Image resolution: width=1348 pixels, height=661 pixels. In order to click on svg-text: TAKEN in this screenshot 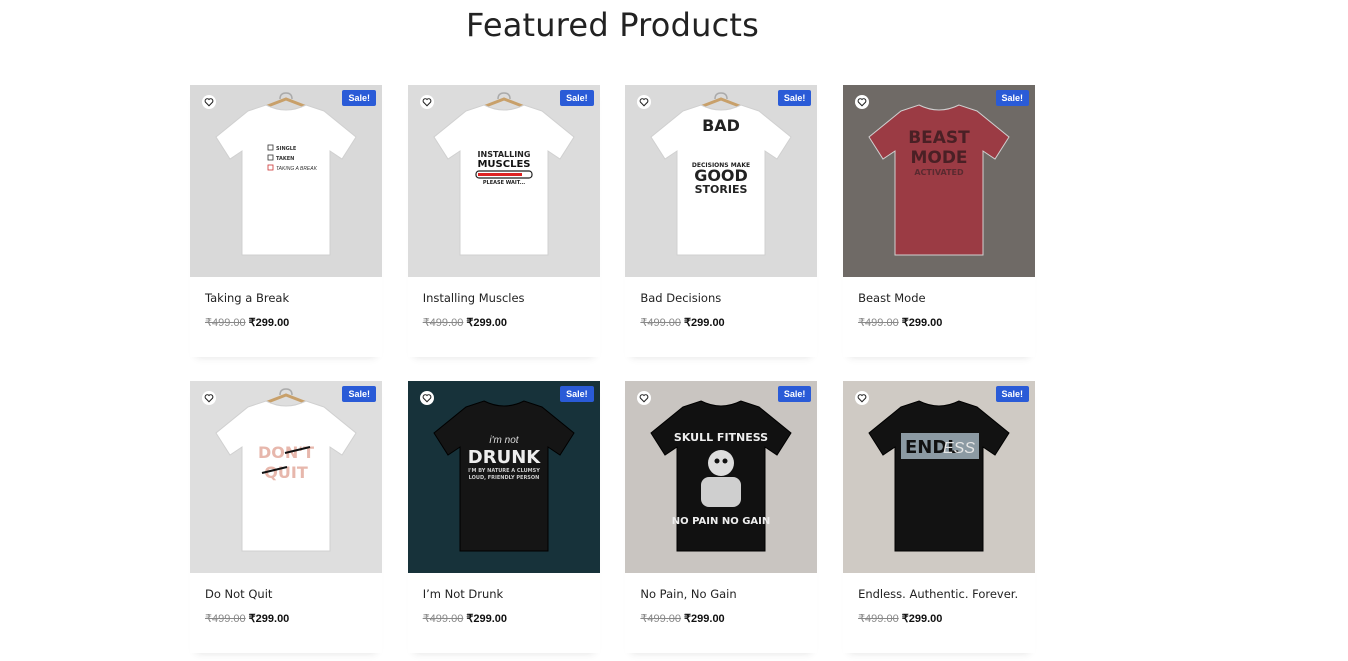, I will do `click(285, 159)`.